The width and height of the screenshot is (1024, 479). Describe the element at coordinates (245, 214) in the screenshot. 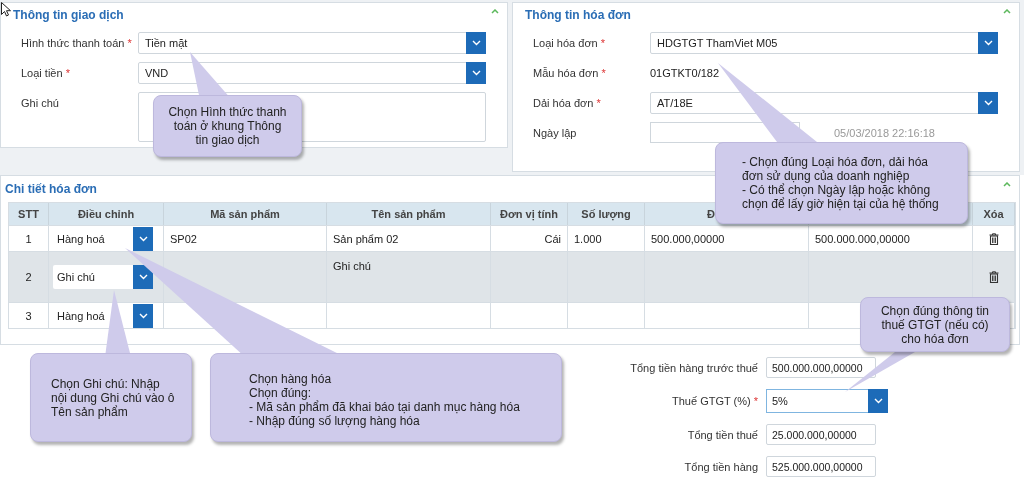

I see `column-header: Mã sản phẩm` at that location.